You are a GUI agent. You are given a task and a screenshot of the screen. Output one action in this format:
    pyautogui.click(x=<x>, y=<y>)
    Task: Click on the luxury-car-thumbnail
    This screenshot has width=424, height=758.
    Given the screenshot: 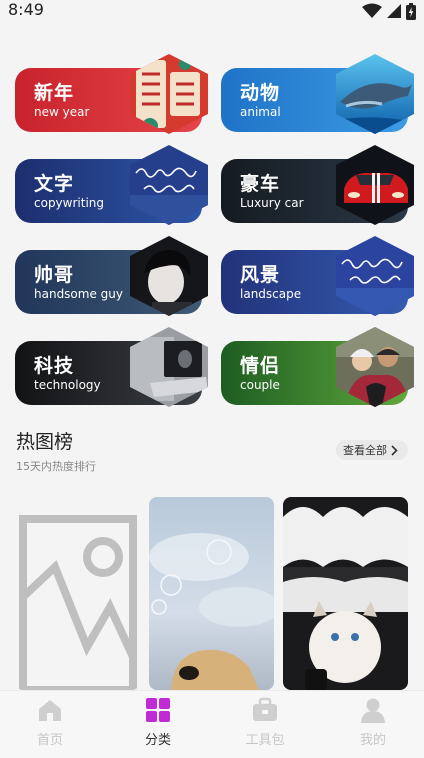 What is the action you would take?
    pyautogui.click(x=375, y=185)
    